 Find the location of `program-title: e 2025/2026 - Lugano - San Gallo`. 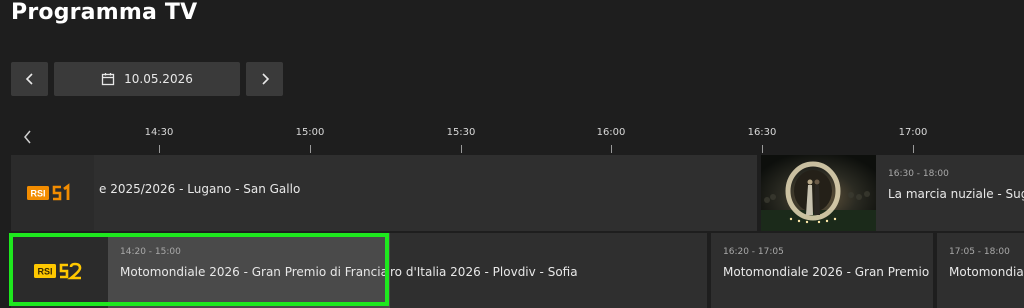

program-title: e 2025/2026 - Lugano - San Gallo is located at coordinates (200, 189).